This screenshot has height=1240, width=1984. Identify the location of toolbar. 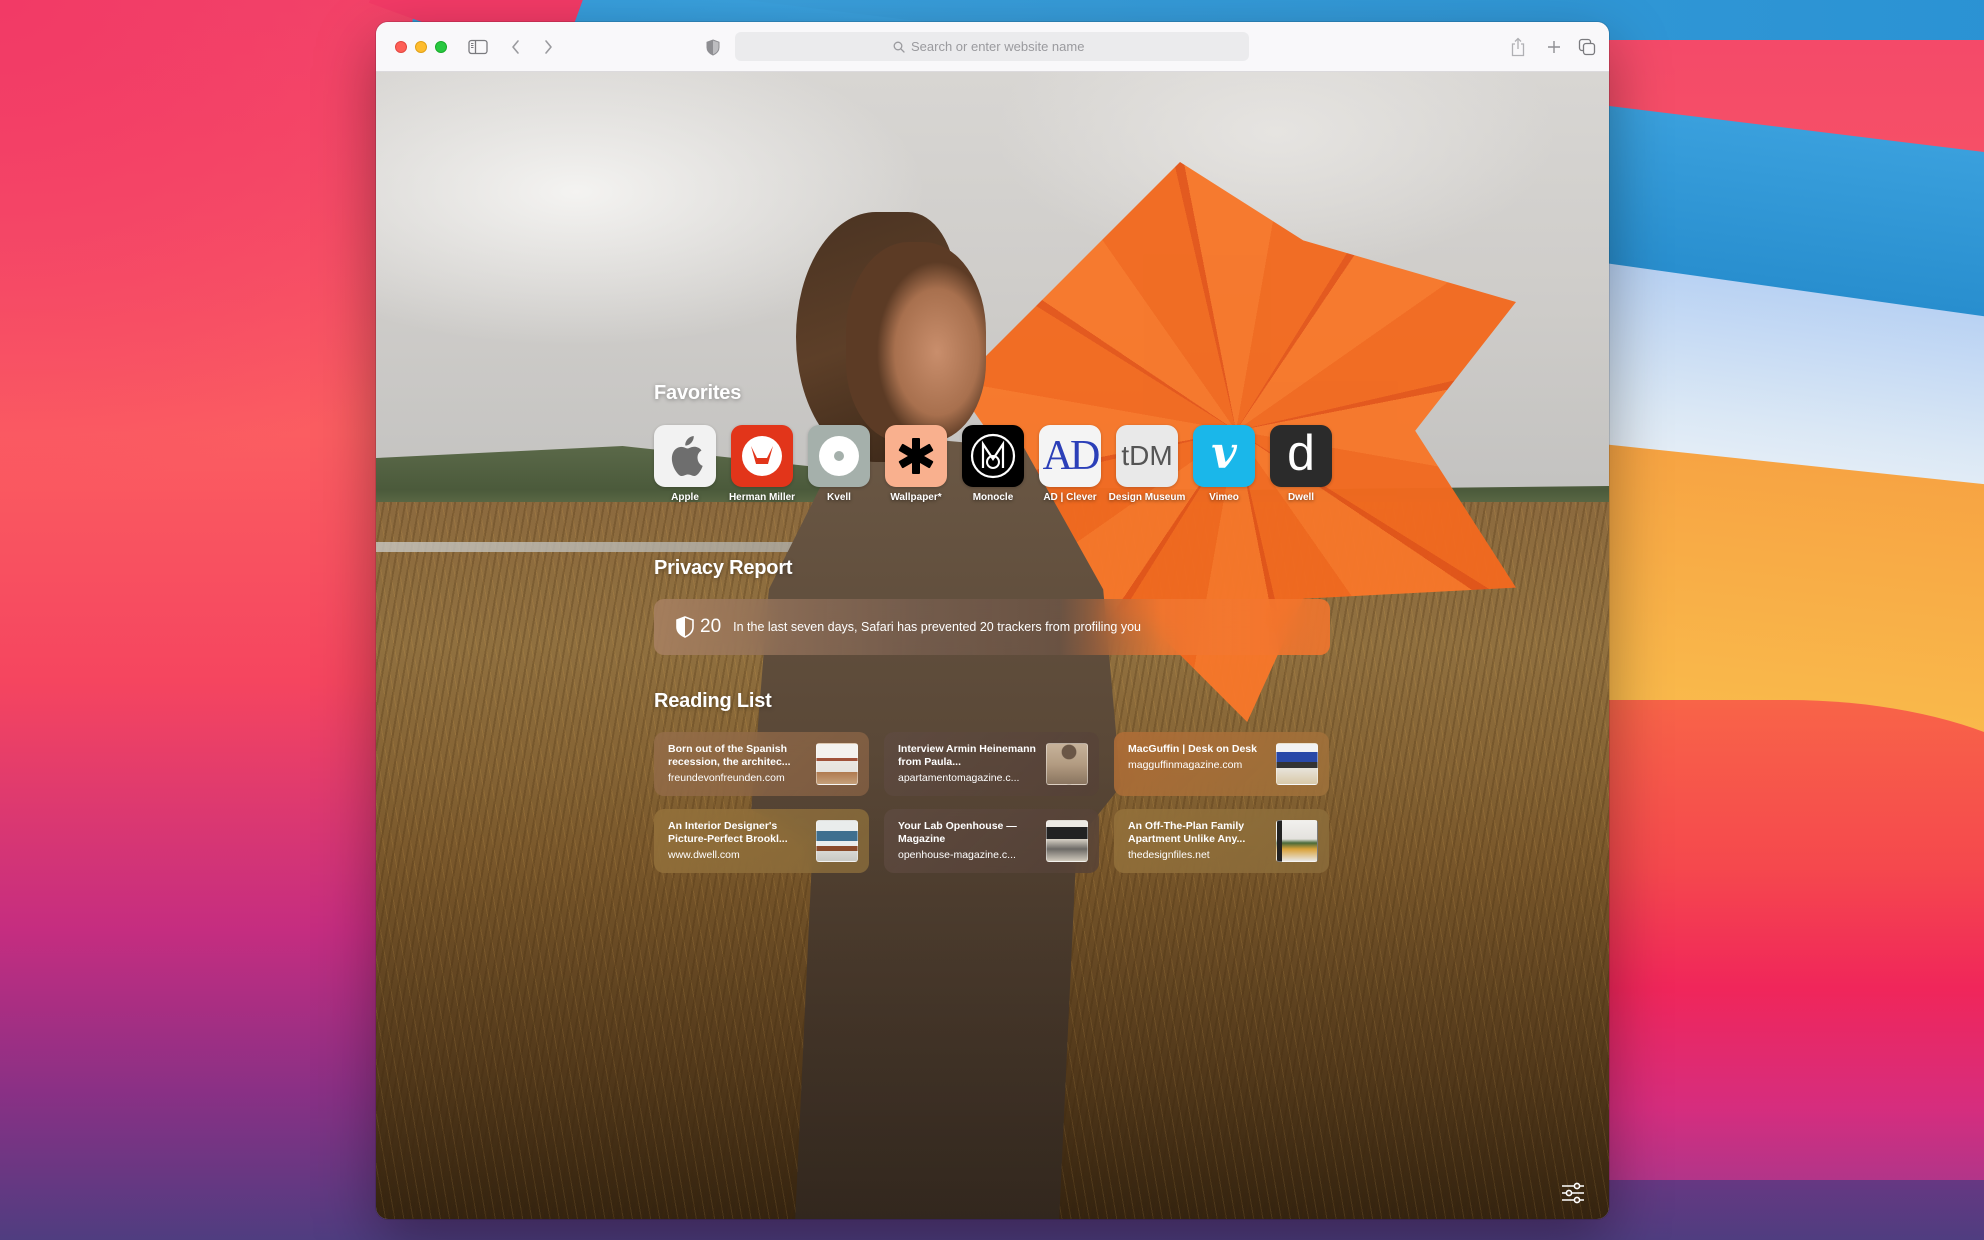
(992, 47).